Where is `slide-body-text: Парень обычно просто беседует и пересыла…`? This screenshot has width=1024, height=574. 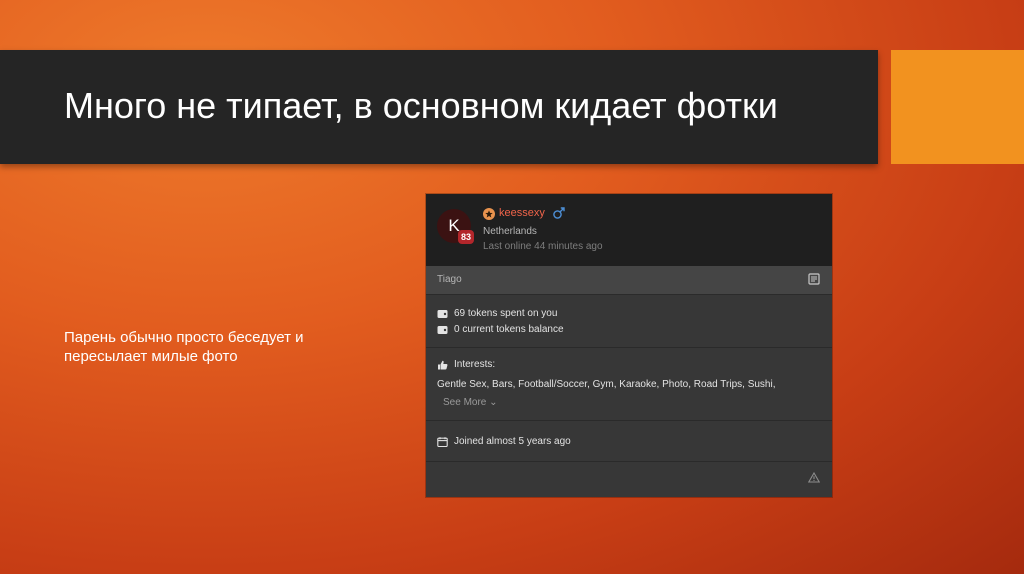
slide-body-text: Парень обычно просто беседует и пересыла… is located at coordinates (184, 347).